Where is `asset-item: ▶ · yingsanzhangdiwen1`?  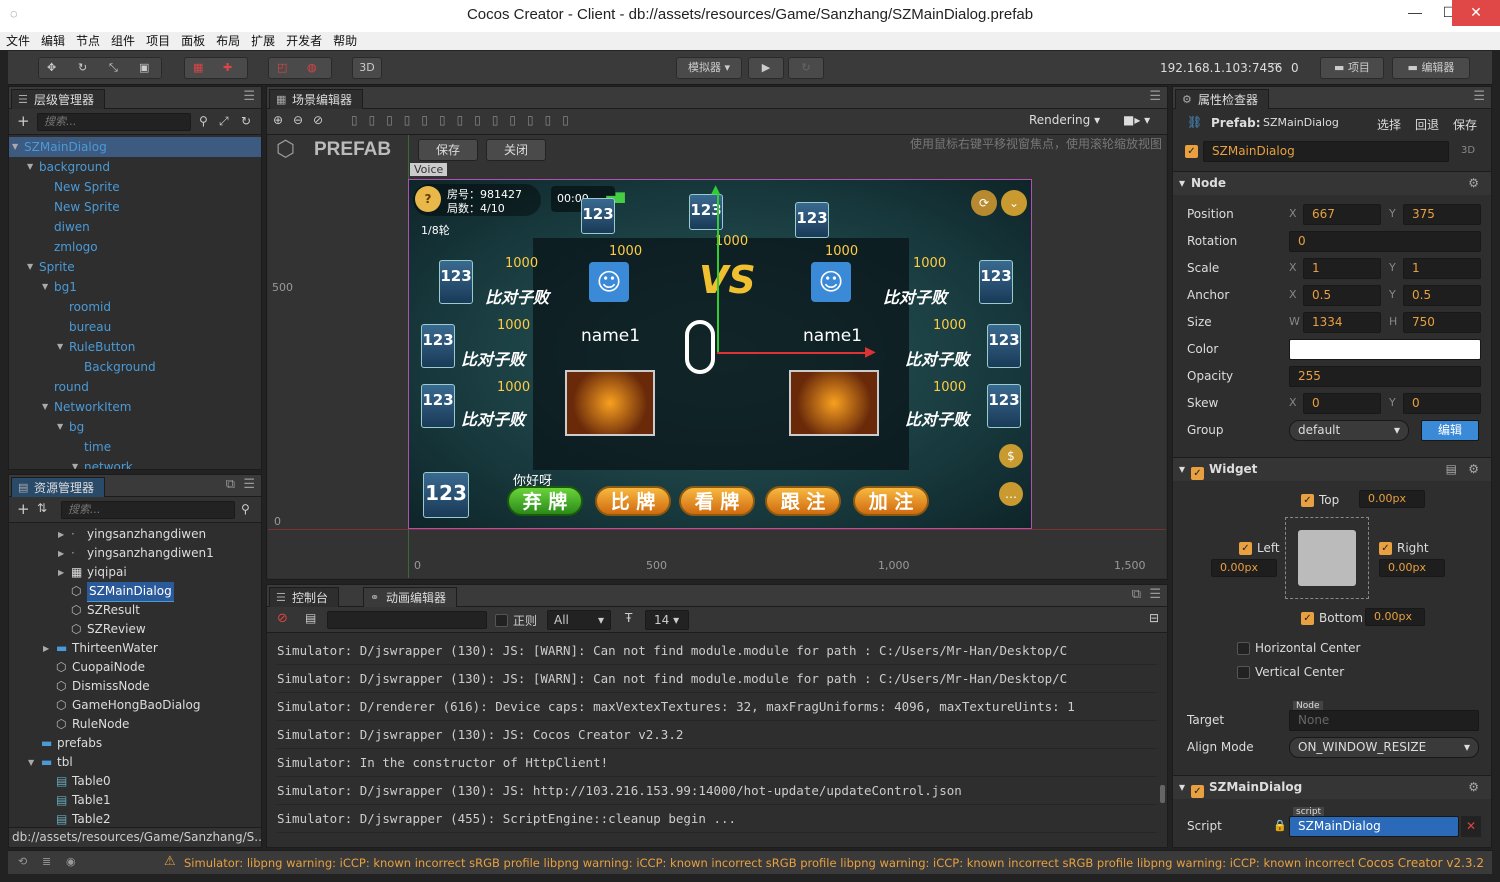
asset-item: ▶ · yingsanzhangdiwen1 is located at coordinates (135, 553).